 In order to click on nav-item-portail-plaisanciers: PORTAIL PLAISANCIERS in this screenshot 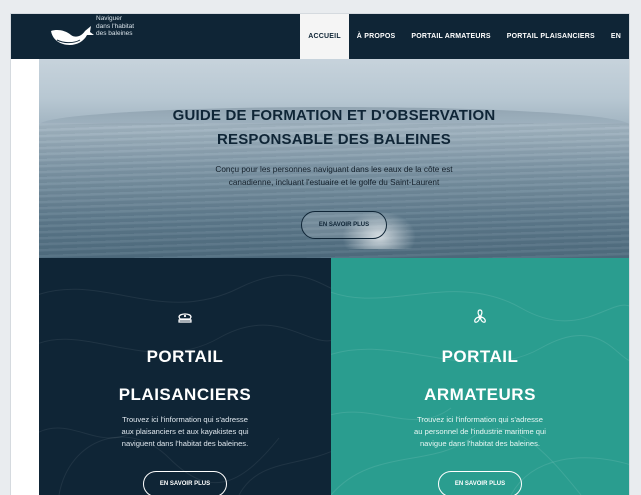, I will do `click(551, 36)`.